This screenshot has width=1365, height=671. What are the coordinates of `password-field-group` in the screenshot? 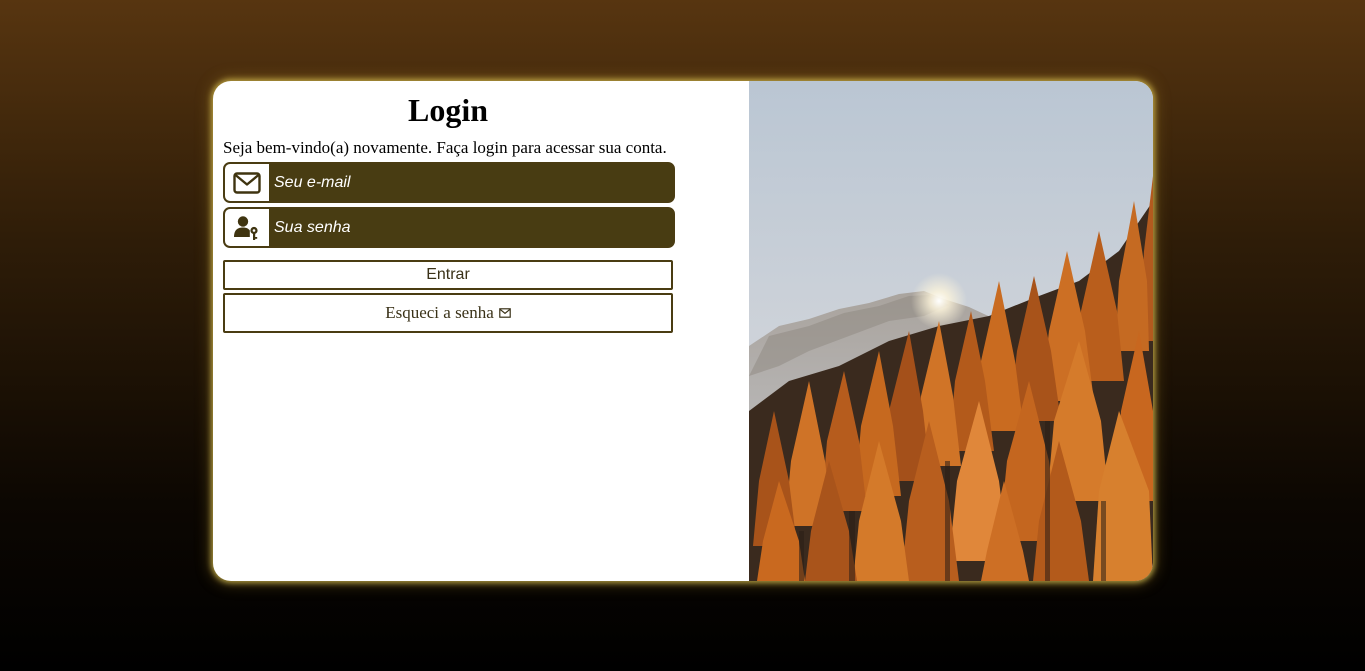 It's located at (449, 227).